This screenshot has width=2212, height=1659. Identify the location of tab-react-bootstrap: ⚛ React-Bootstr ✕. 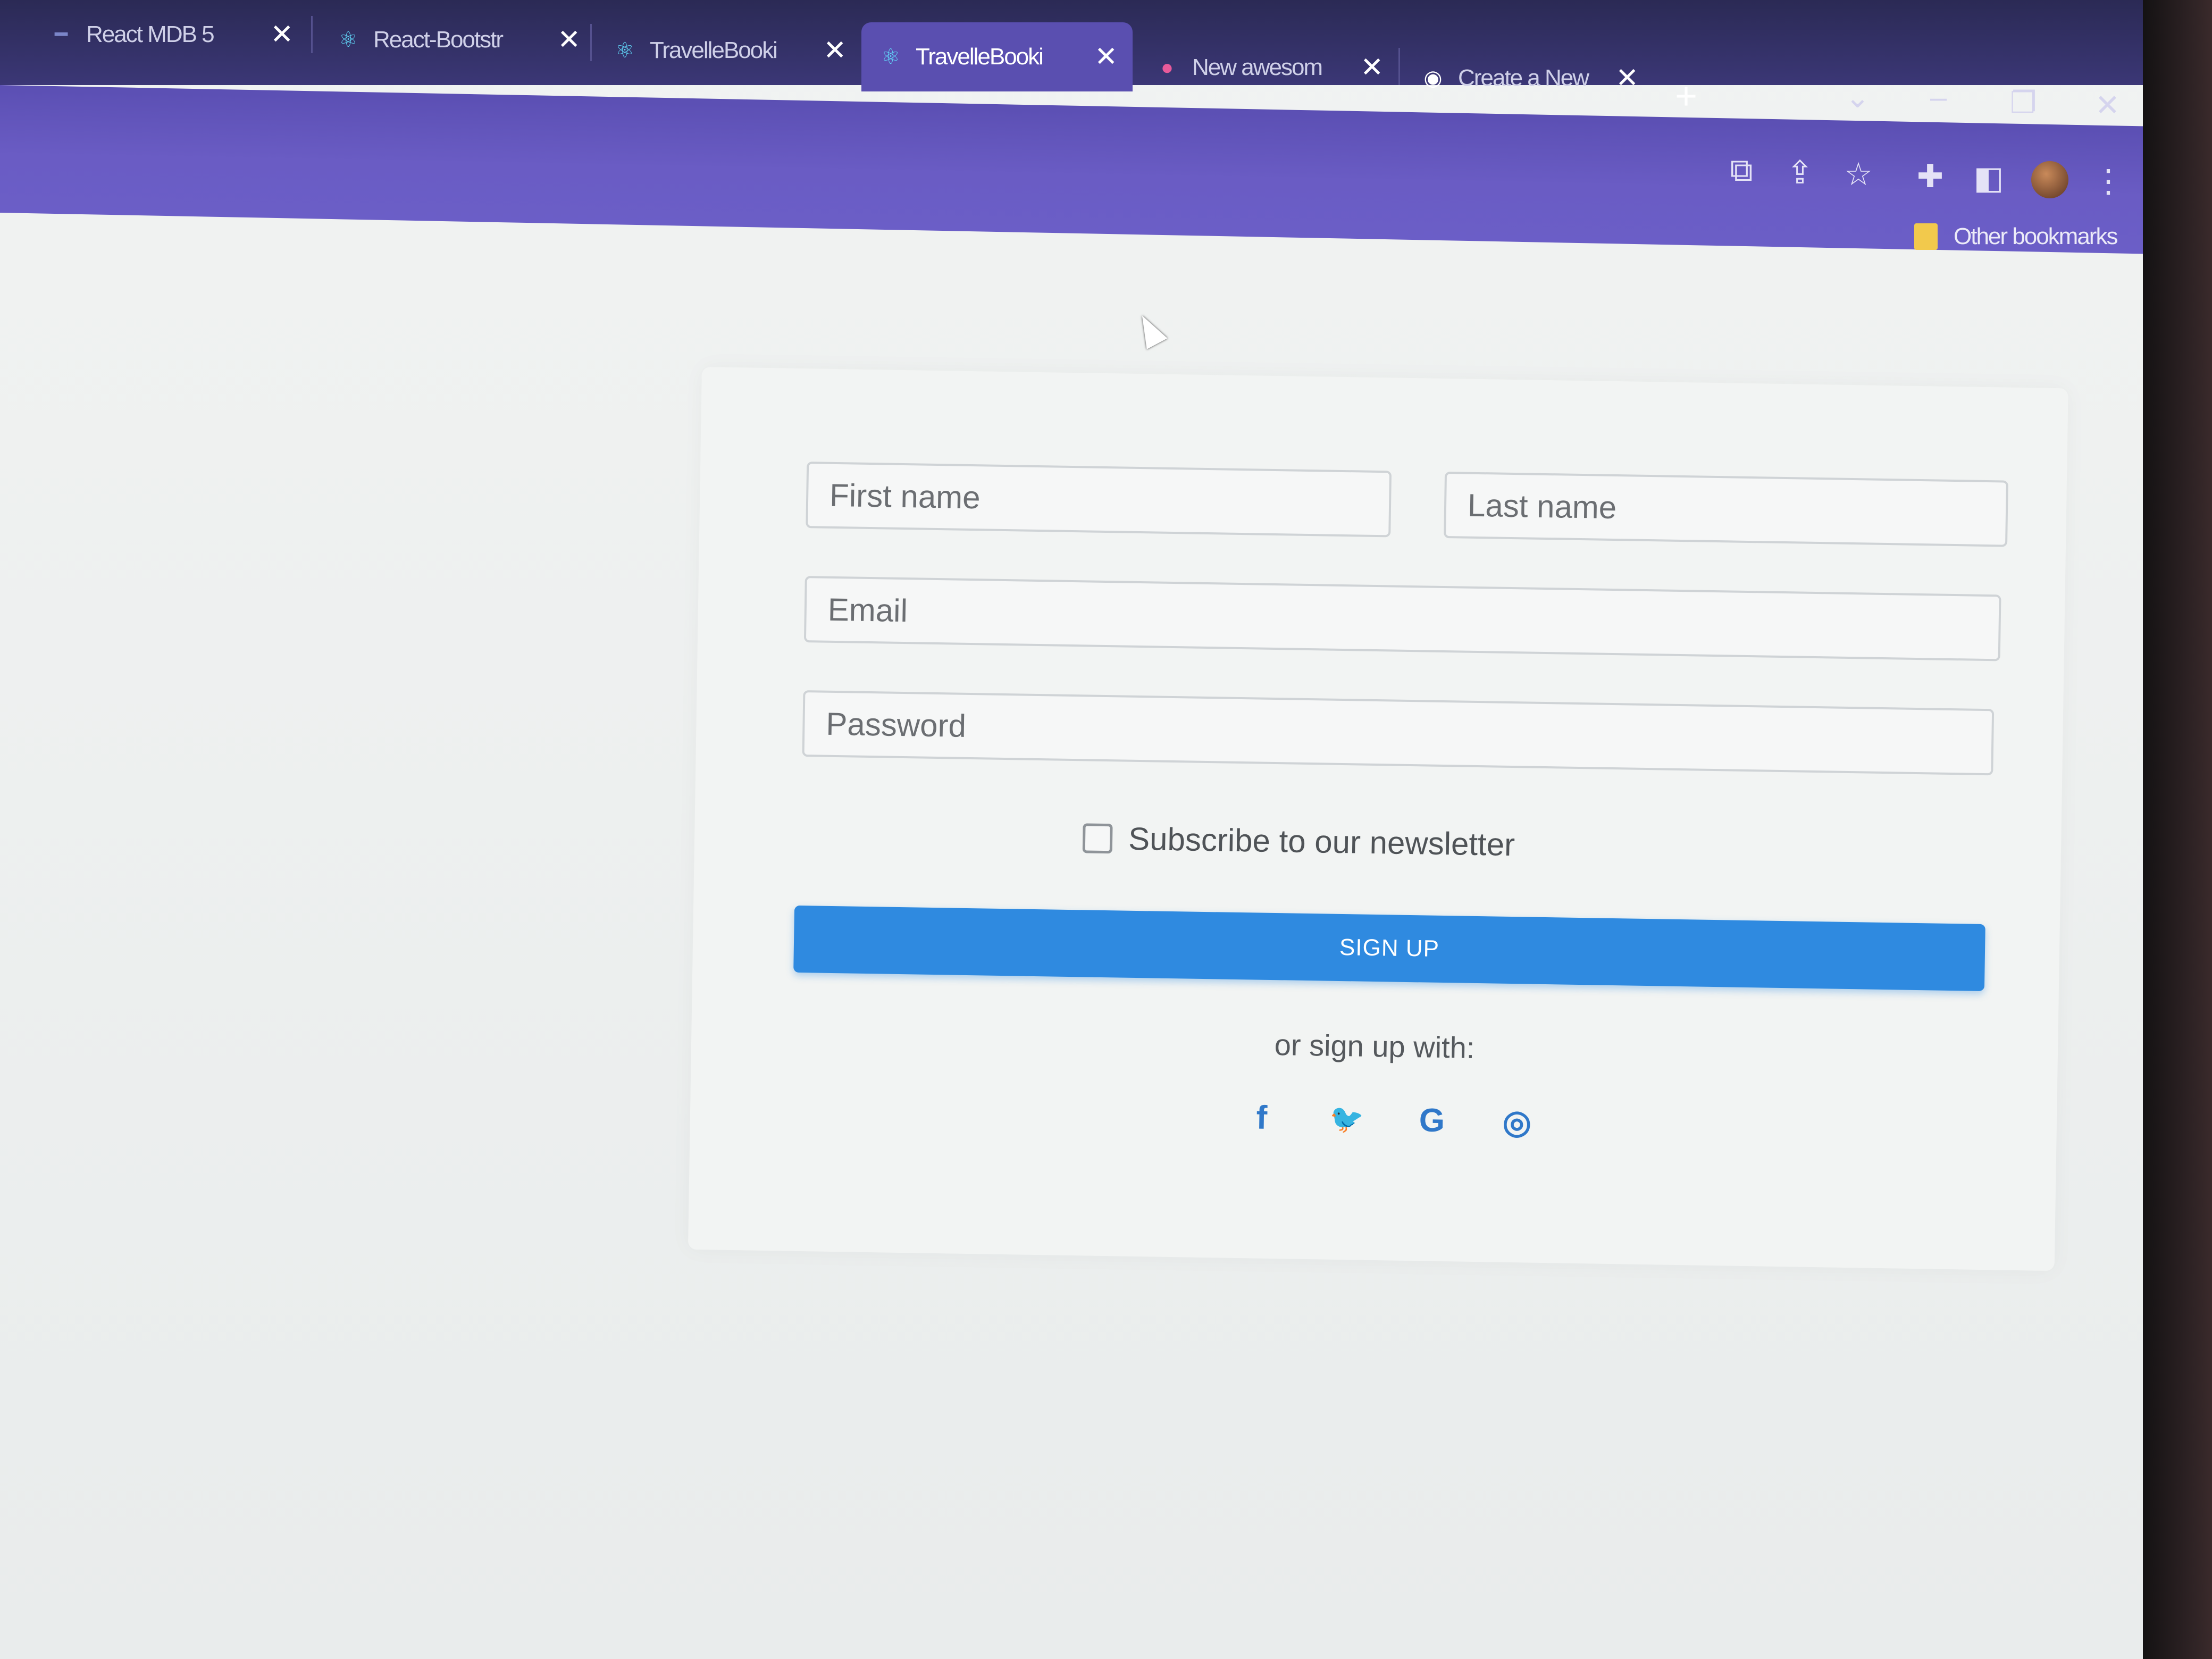
(457, 39).